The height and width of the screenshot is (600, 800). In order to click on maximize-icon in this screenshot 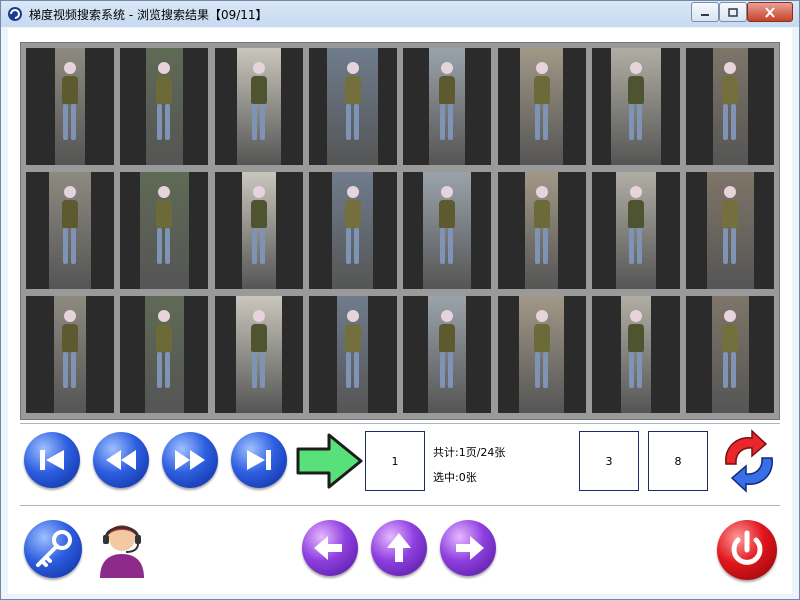, I will do `click(733, 12)`.